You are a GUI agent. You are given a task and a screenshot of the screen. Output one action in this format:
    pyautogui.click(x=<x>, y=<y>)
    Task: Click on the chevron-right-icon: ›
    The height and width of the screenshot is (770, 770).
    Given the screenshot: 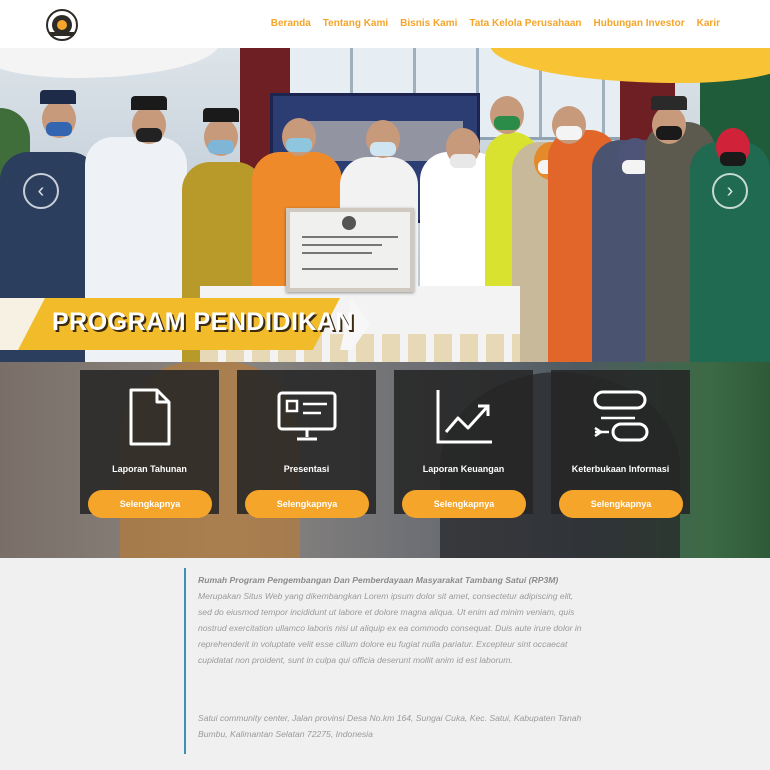 What is the action you would take?
    pyautogui.click(x=730, y=190)
    